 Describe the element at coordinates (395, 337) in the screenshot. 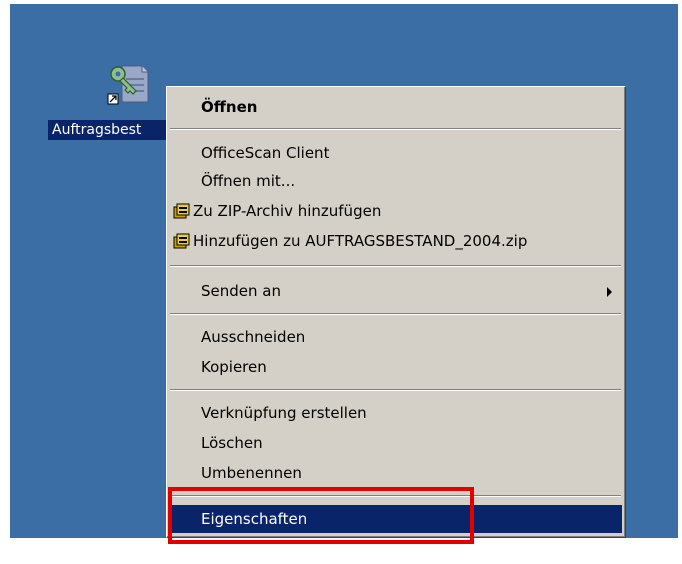

I see `menu-item-ausschneiden: Ausschneiden` at that location.